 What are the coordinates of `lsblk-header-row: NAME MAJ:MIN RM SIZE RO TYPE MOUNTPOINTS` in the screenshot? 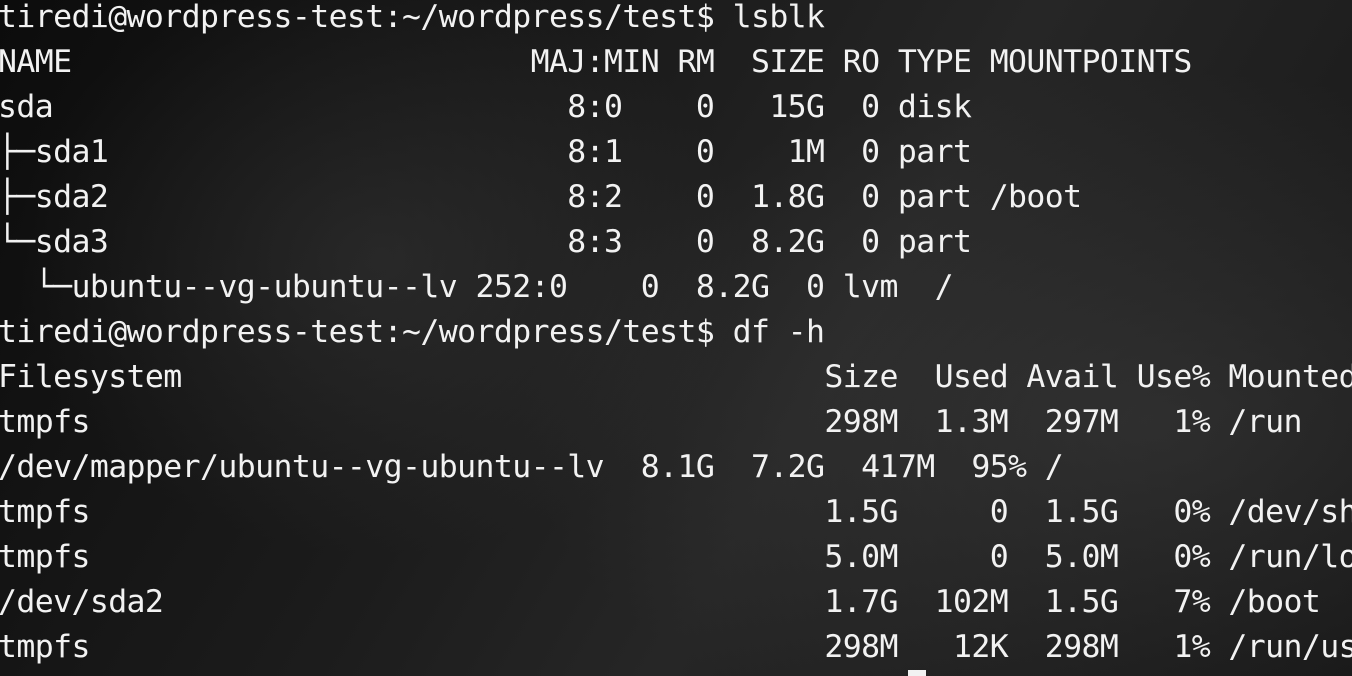 It's located at (596, 62).